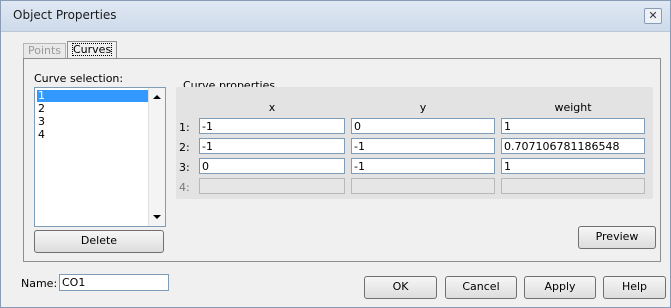  I want to click on column-header-x: x, so click(272, 107).